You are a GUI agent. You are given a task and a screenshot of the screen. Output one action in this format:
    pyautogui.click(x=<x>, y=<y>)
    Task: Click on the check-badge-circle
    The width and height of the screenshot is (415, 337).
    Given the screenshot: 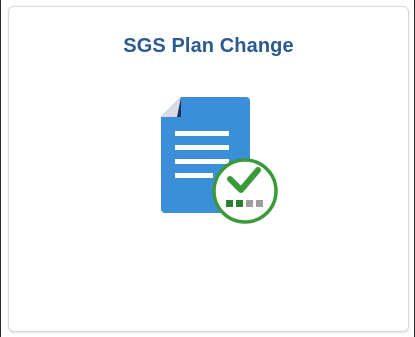 What is the action you would take?
    pyautogui.click(x=245, y=191)
    